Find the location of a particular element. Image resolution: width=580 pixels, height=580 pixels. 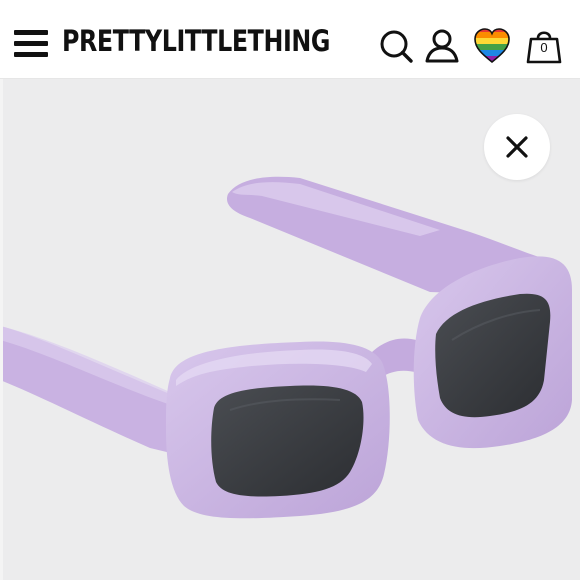

site-header: PRETTYLITTLETHING 0 is located at coordinates (290, 39).